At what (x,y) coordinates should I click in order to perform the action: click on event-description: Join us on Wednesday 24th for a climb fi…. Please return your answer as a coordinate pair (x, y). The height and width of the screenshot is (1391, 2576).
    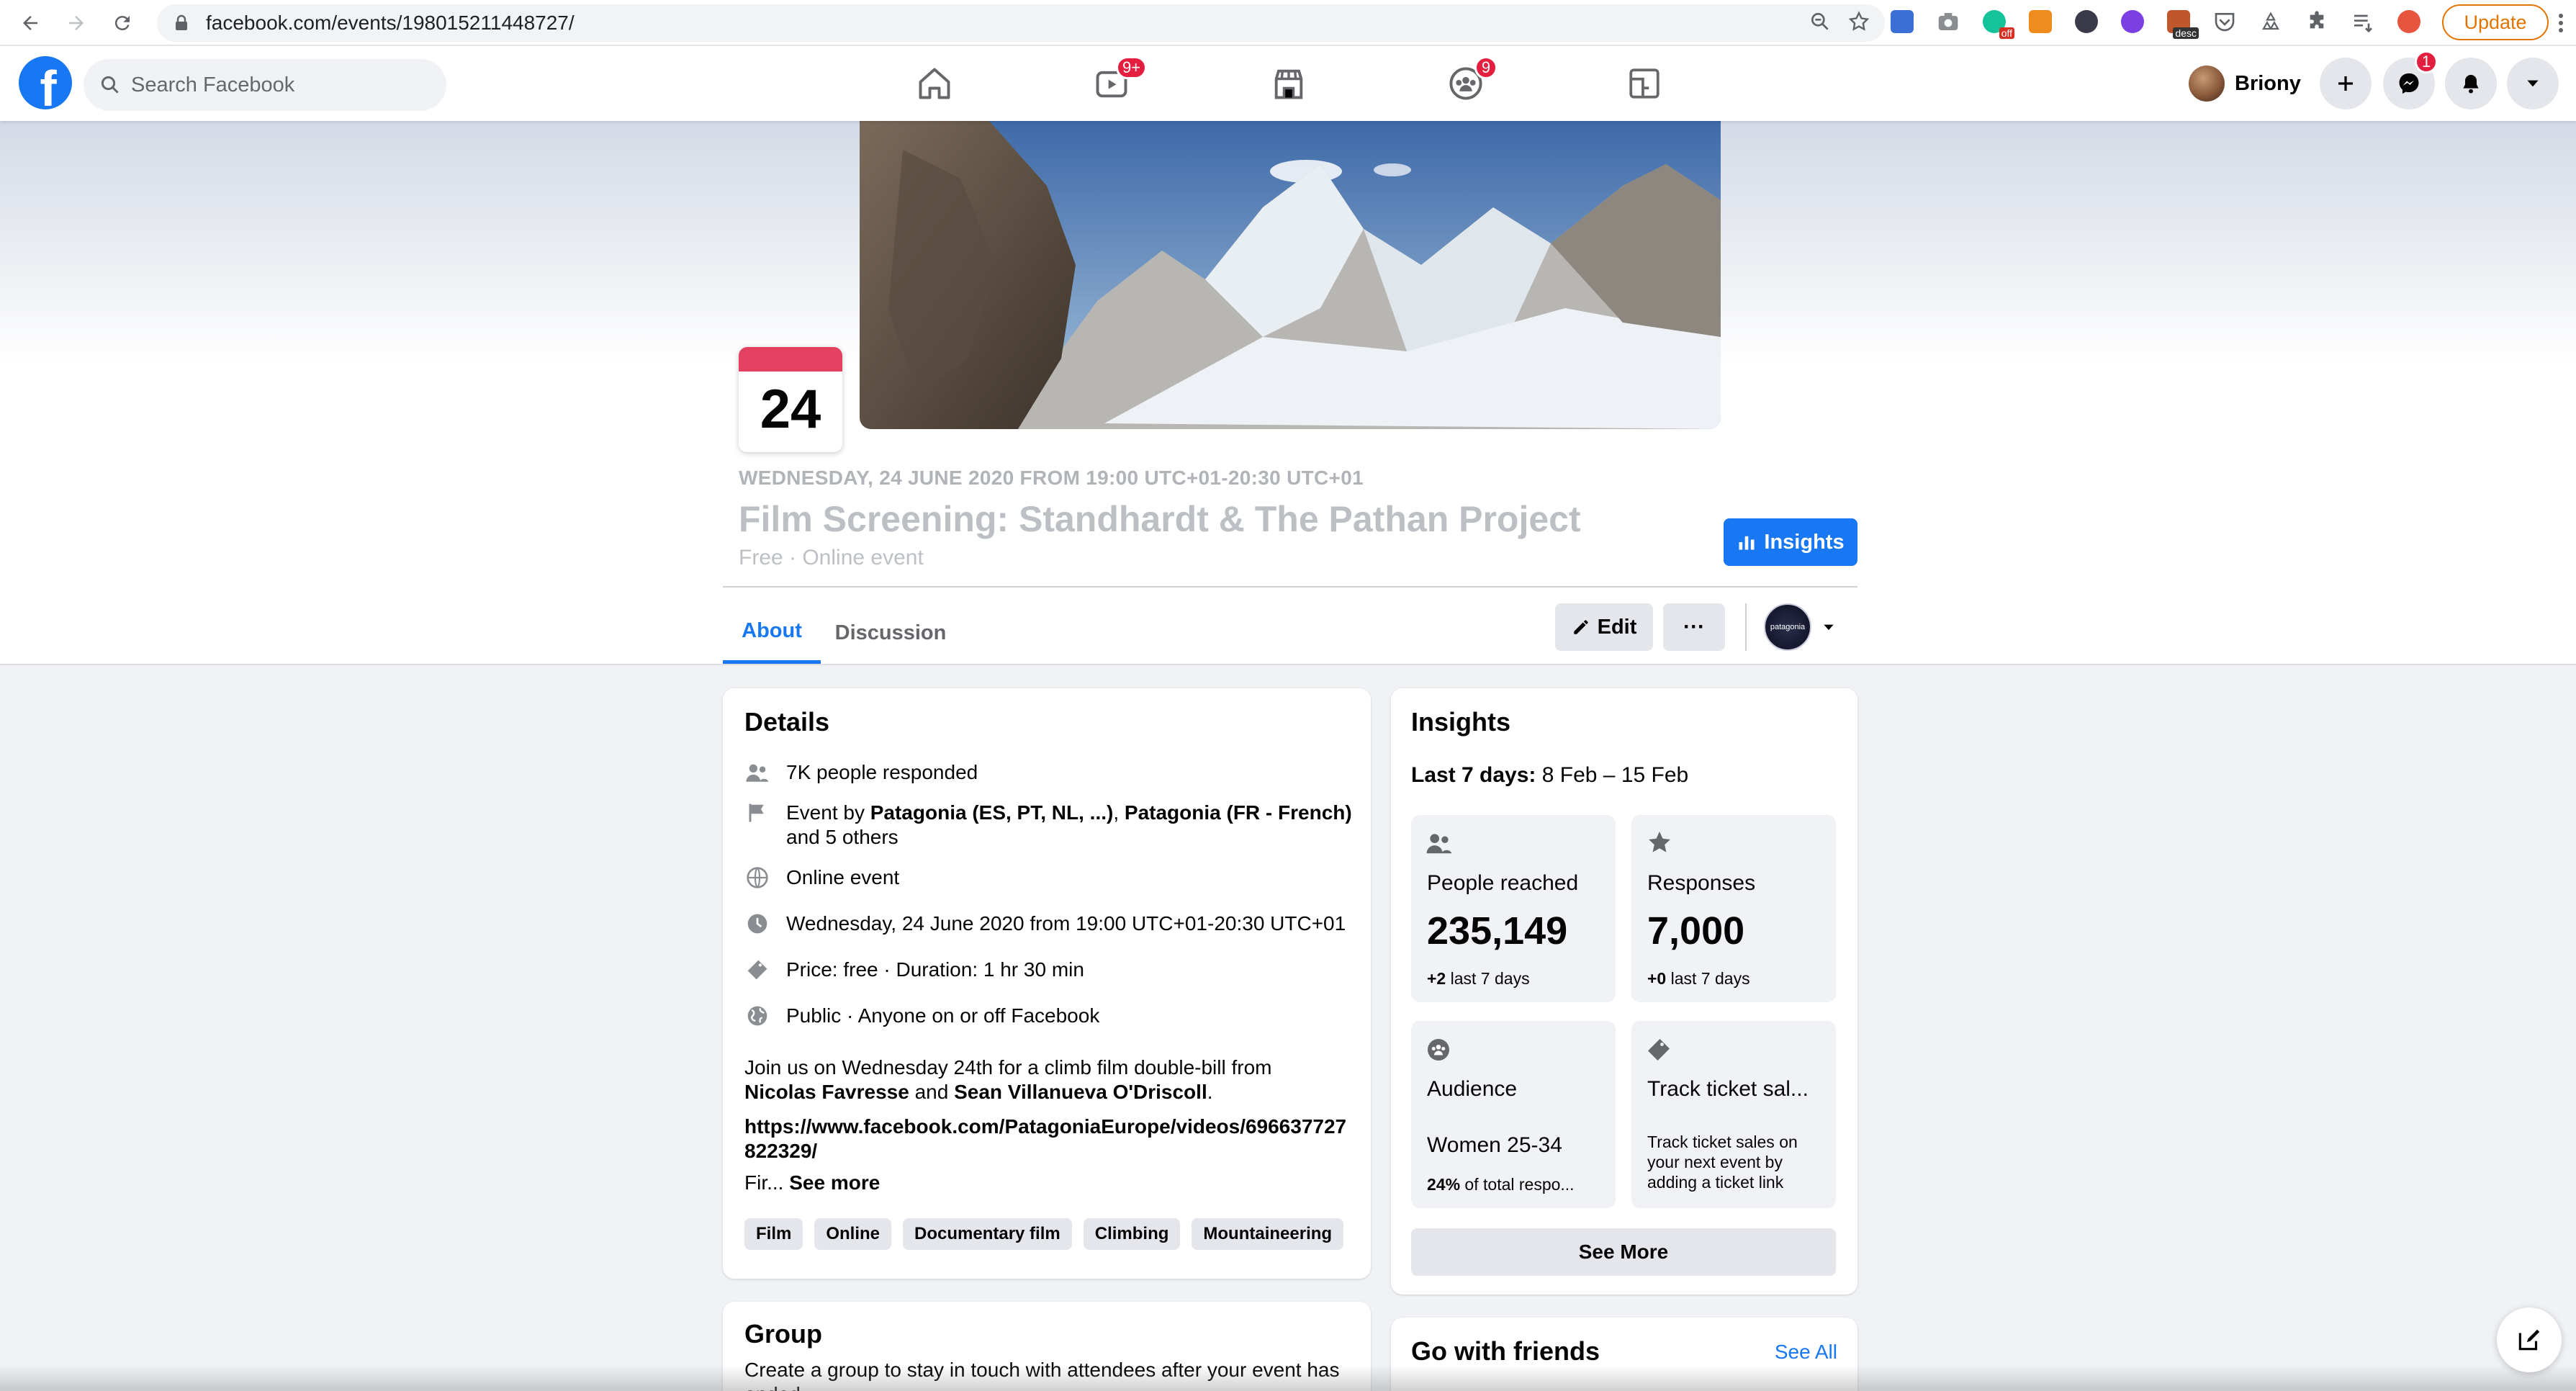
    Looking at the image, I should click on (1050, 1125).